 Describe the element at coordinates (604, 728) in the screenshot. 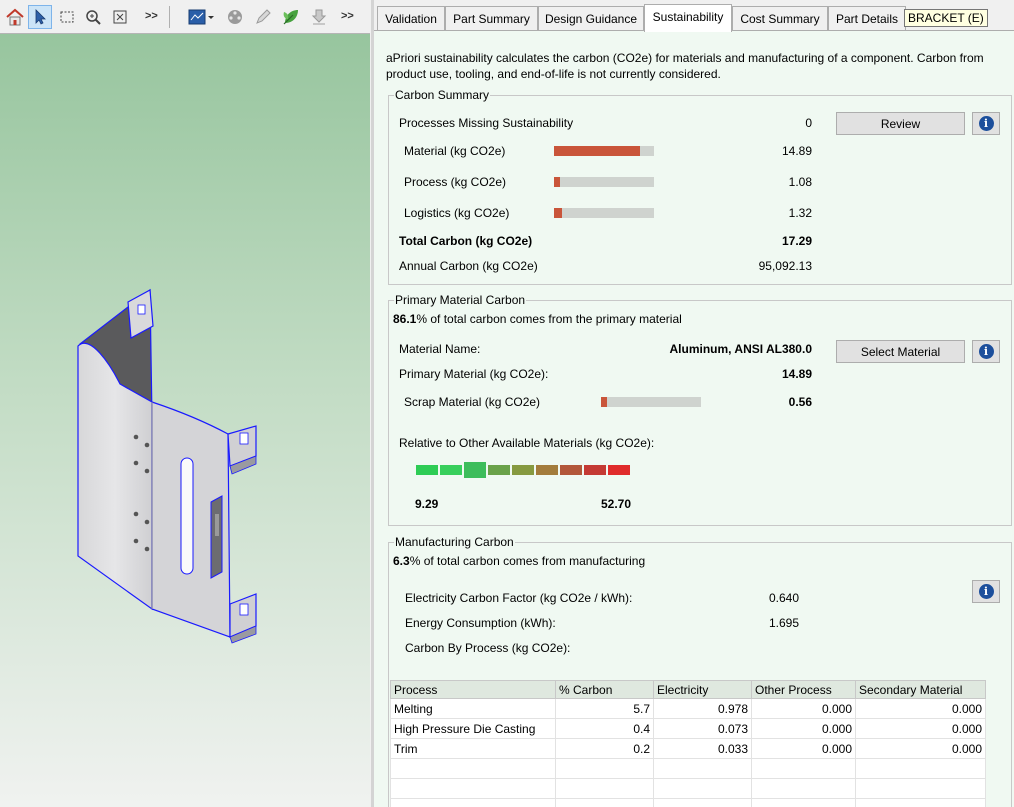

I see `percent-carbon-cell: 0.4` at that location.